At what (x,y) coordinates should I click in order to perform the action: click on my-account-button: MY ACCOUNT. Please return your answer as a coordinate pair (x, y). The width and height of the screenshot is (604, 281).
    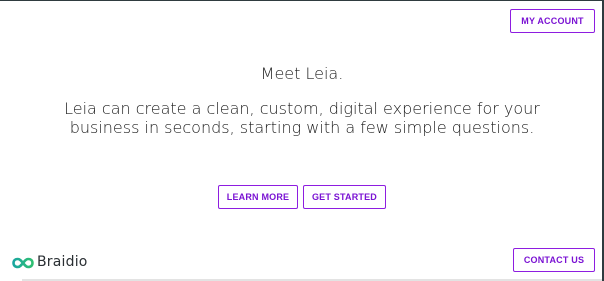
    Looking at the image, I should click on (552, 21).